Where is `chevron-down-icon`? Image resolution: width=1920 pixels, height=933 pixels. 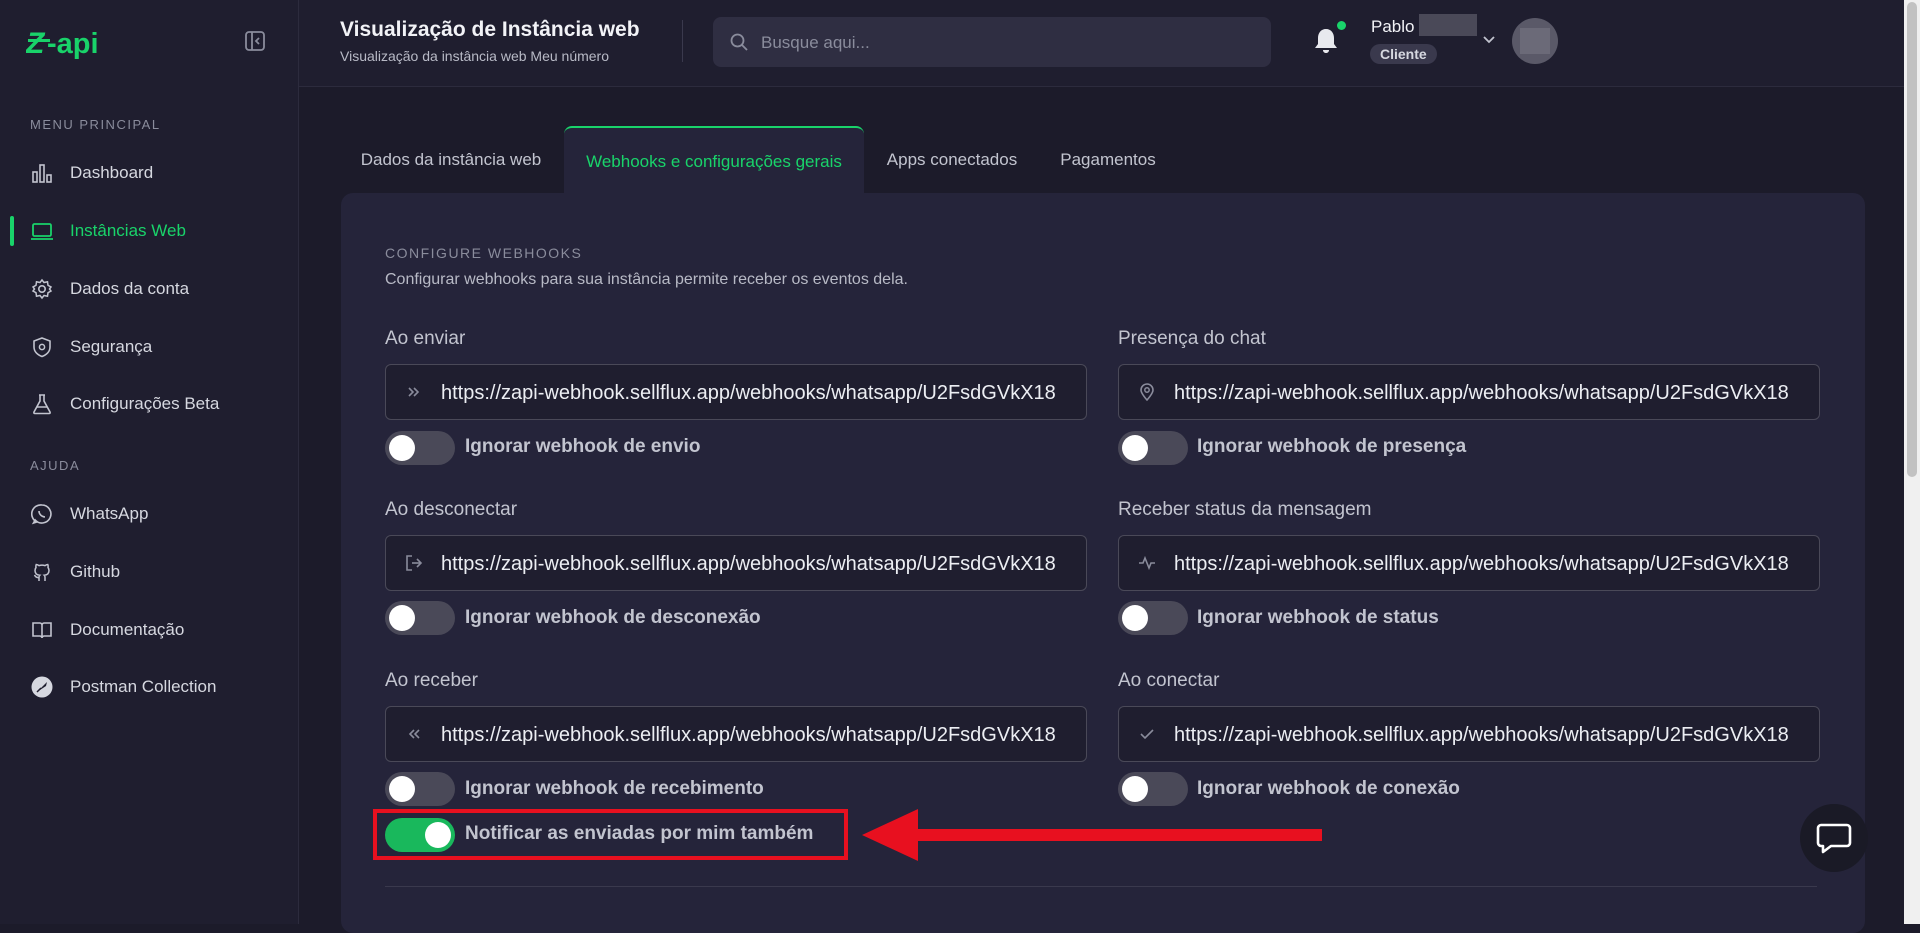 chevron-down-icon is located at coordinates (1489, 40).